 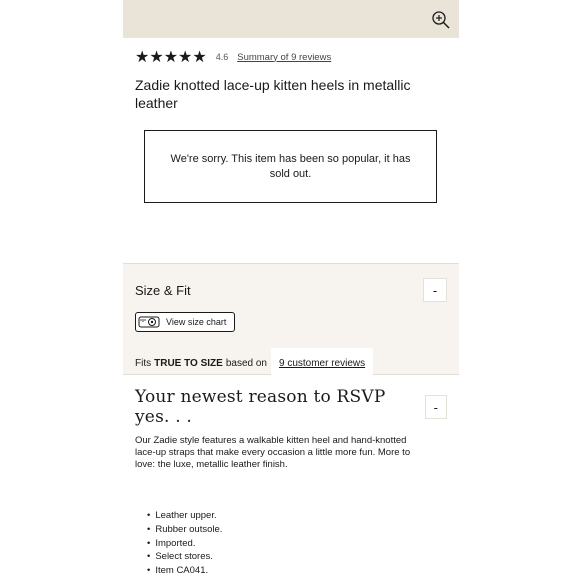 What do you see at coordinates (297, 571) in the screenshot?
I see `list-item: Item CA041.` at bounding box center [297, 571].